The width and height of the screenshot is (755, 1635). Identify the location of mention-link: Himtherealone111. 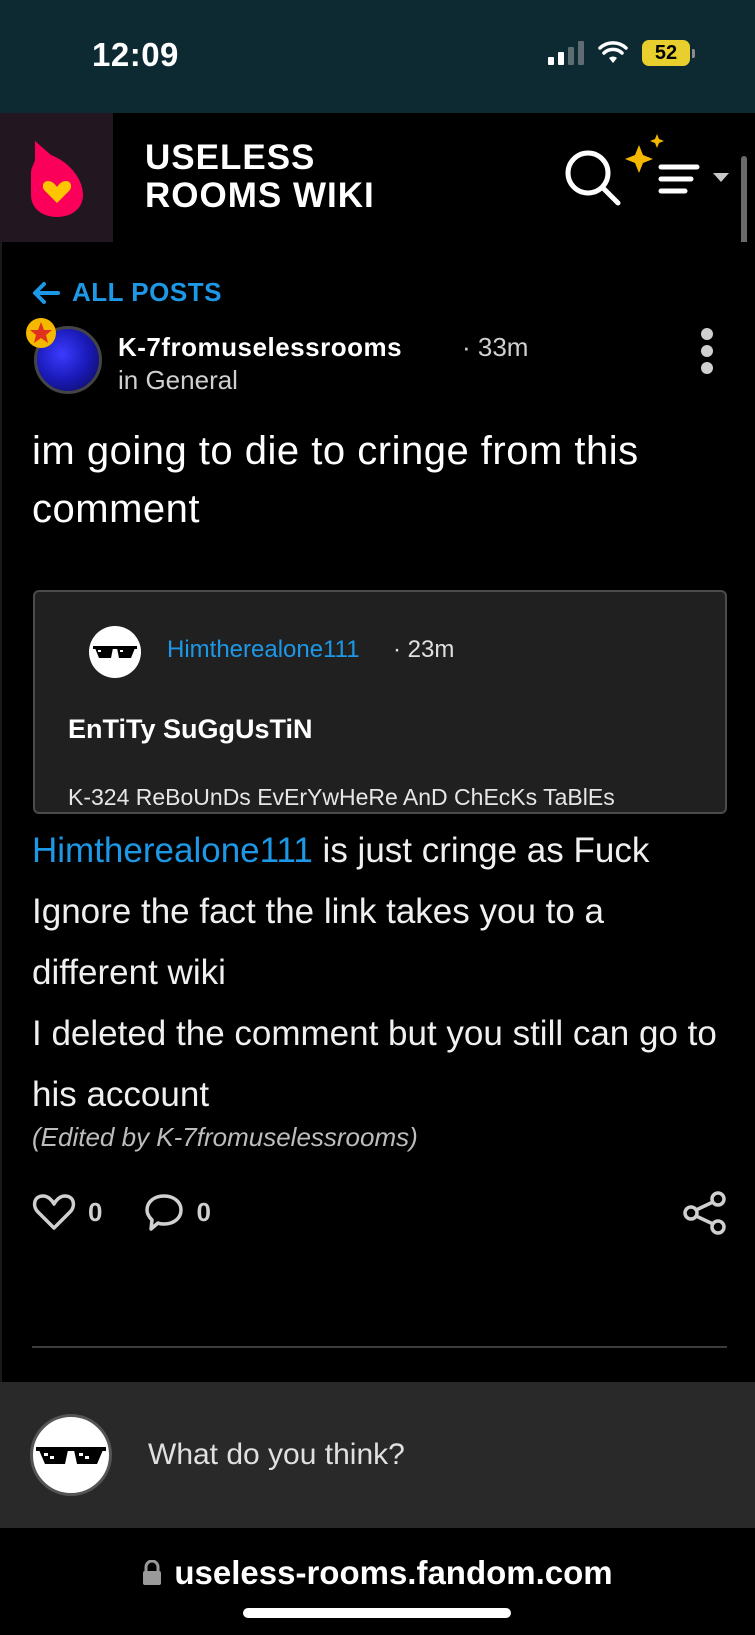
(172, 850).